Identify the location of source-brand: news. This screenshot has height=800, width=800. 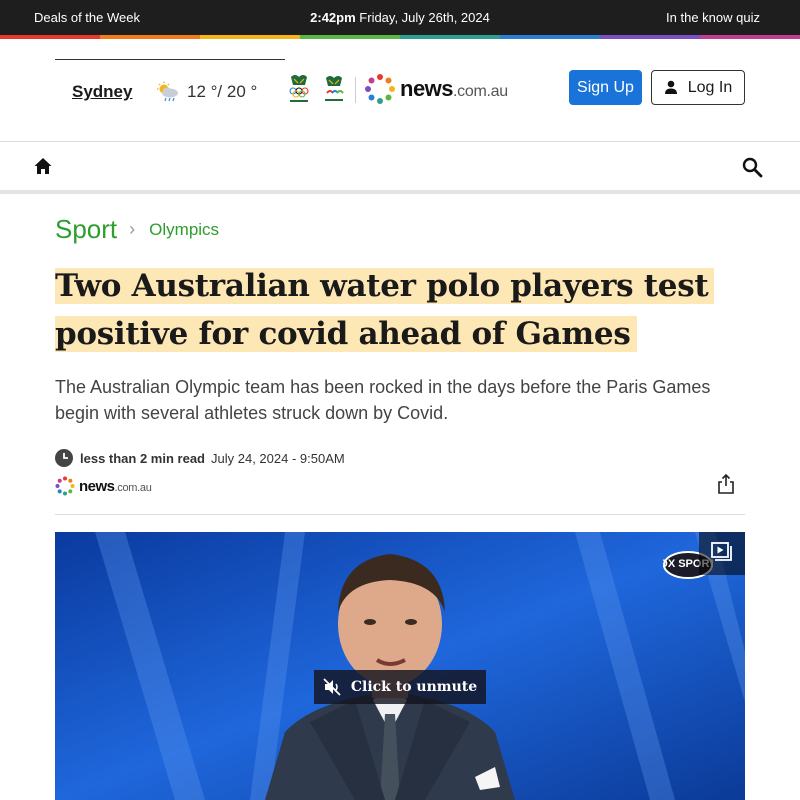
(97, 486).